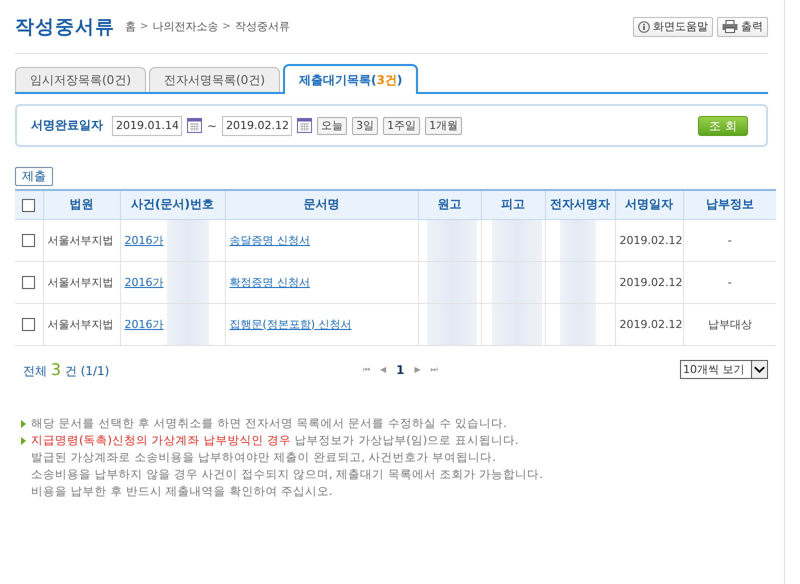 This screenshot has width=800, height=584. Describe the element at coordinates (513, 204) in the screenshot. I see `column-header: 피고` at that location.